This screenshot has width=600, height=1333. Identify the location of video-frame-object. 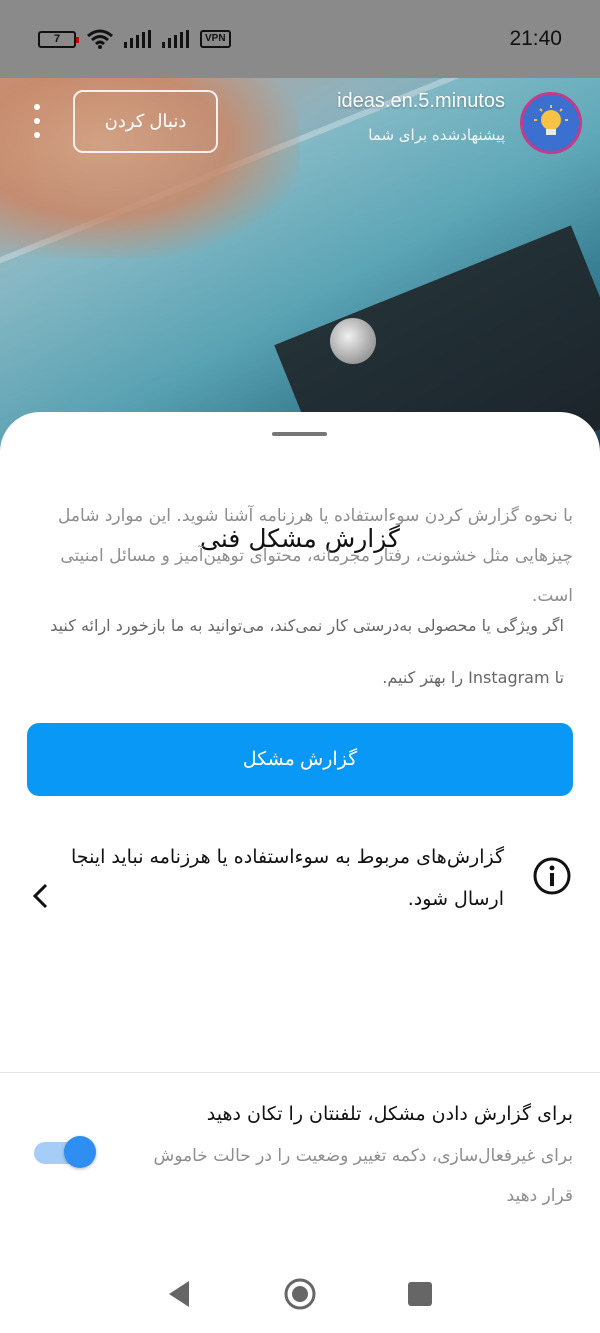
(353, 341).